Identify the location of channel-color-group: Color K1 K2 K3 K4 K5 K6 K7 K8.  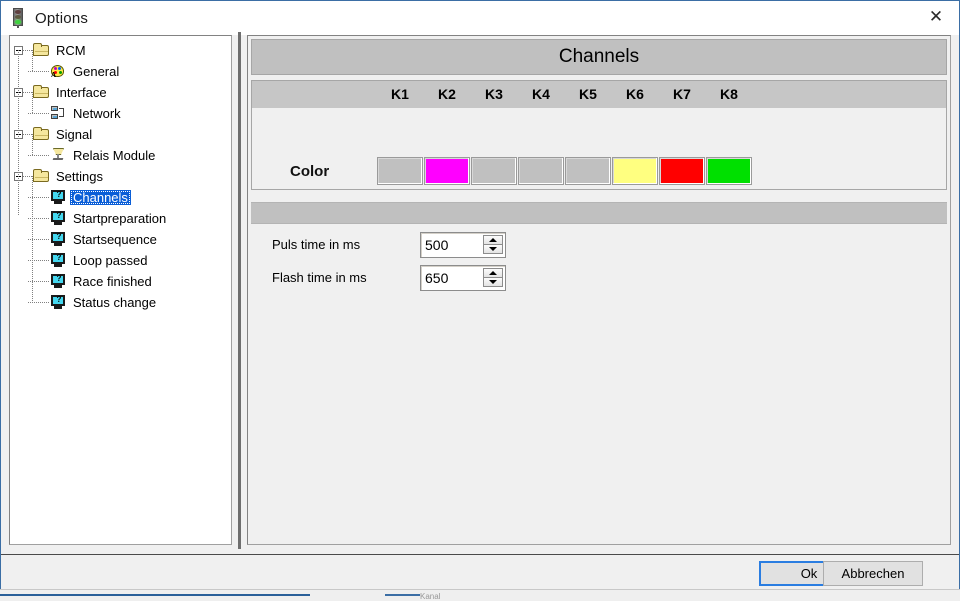
(599, 135).